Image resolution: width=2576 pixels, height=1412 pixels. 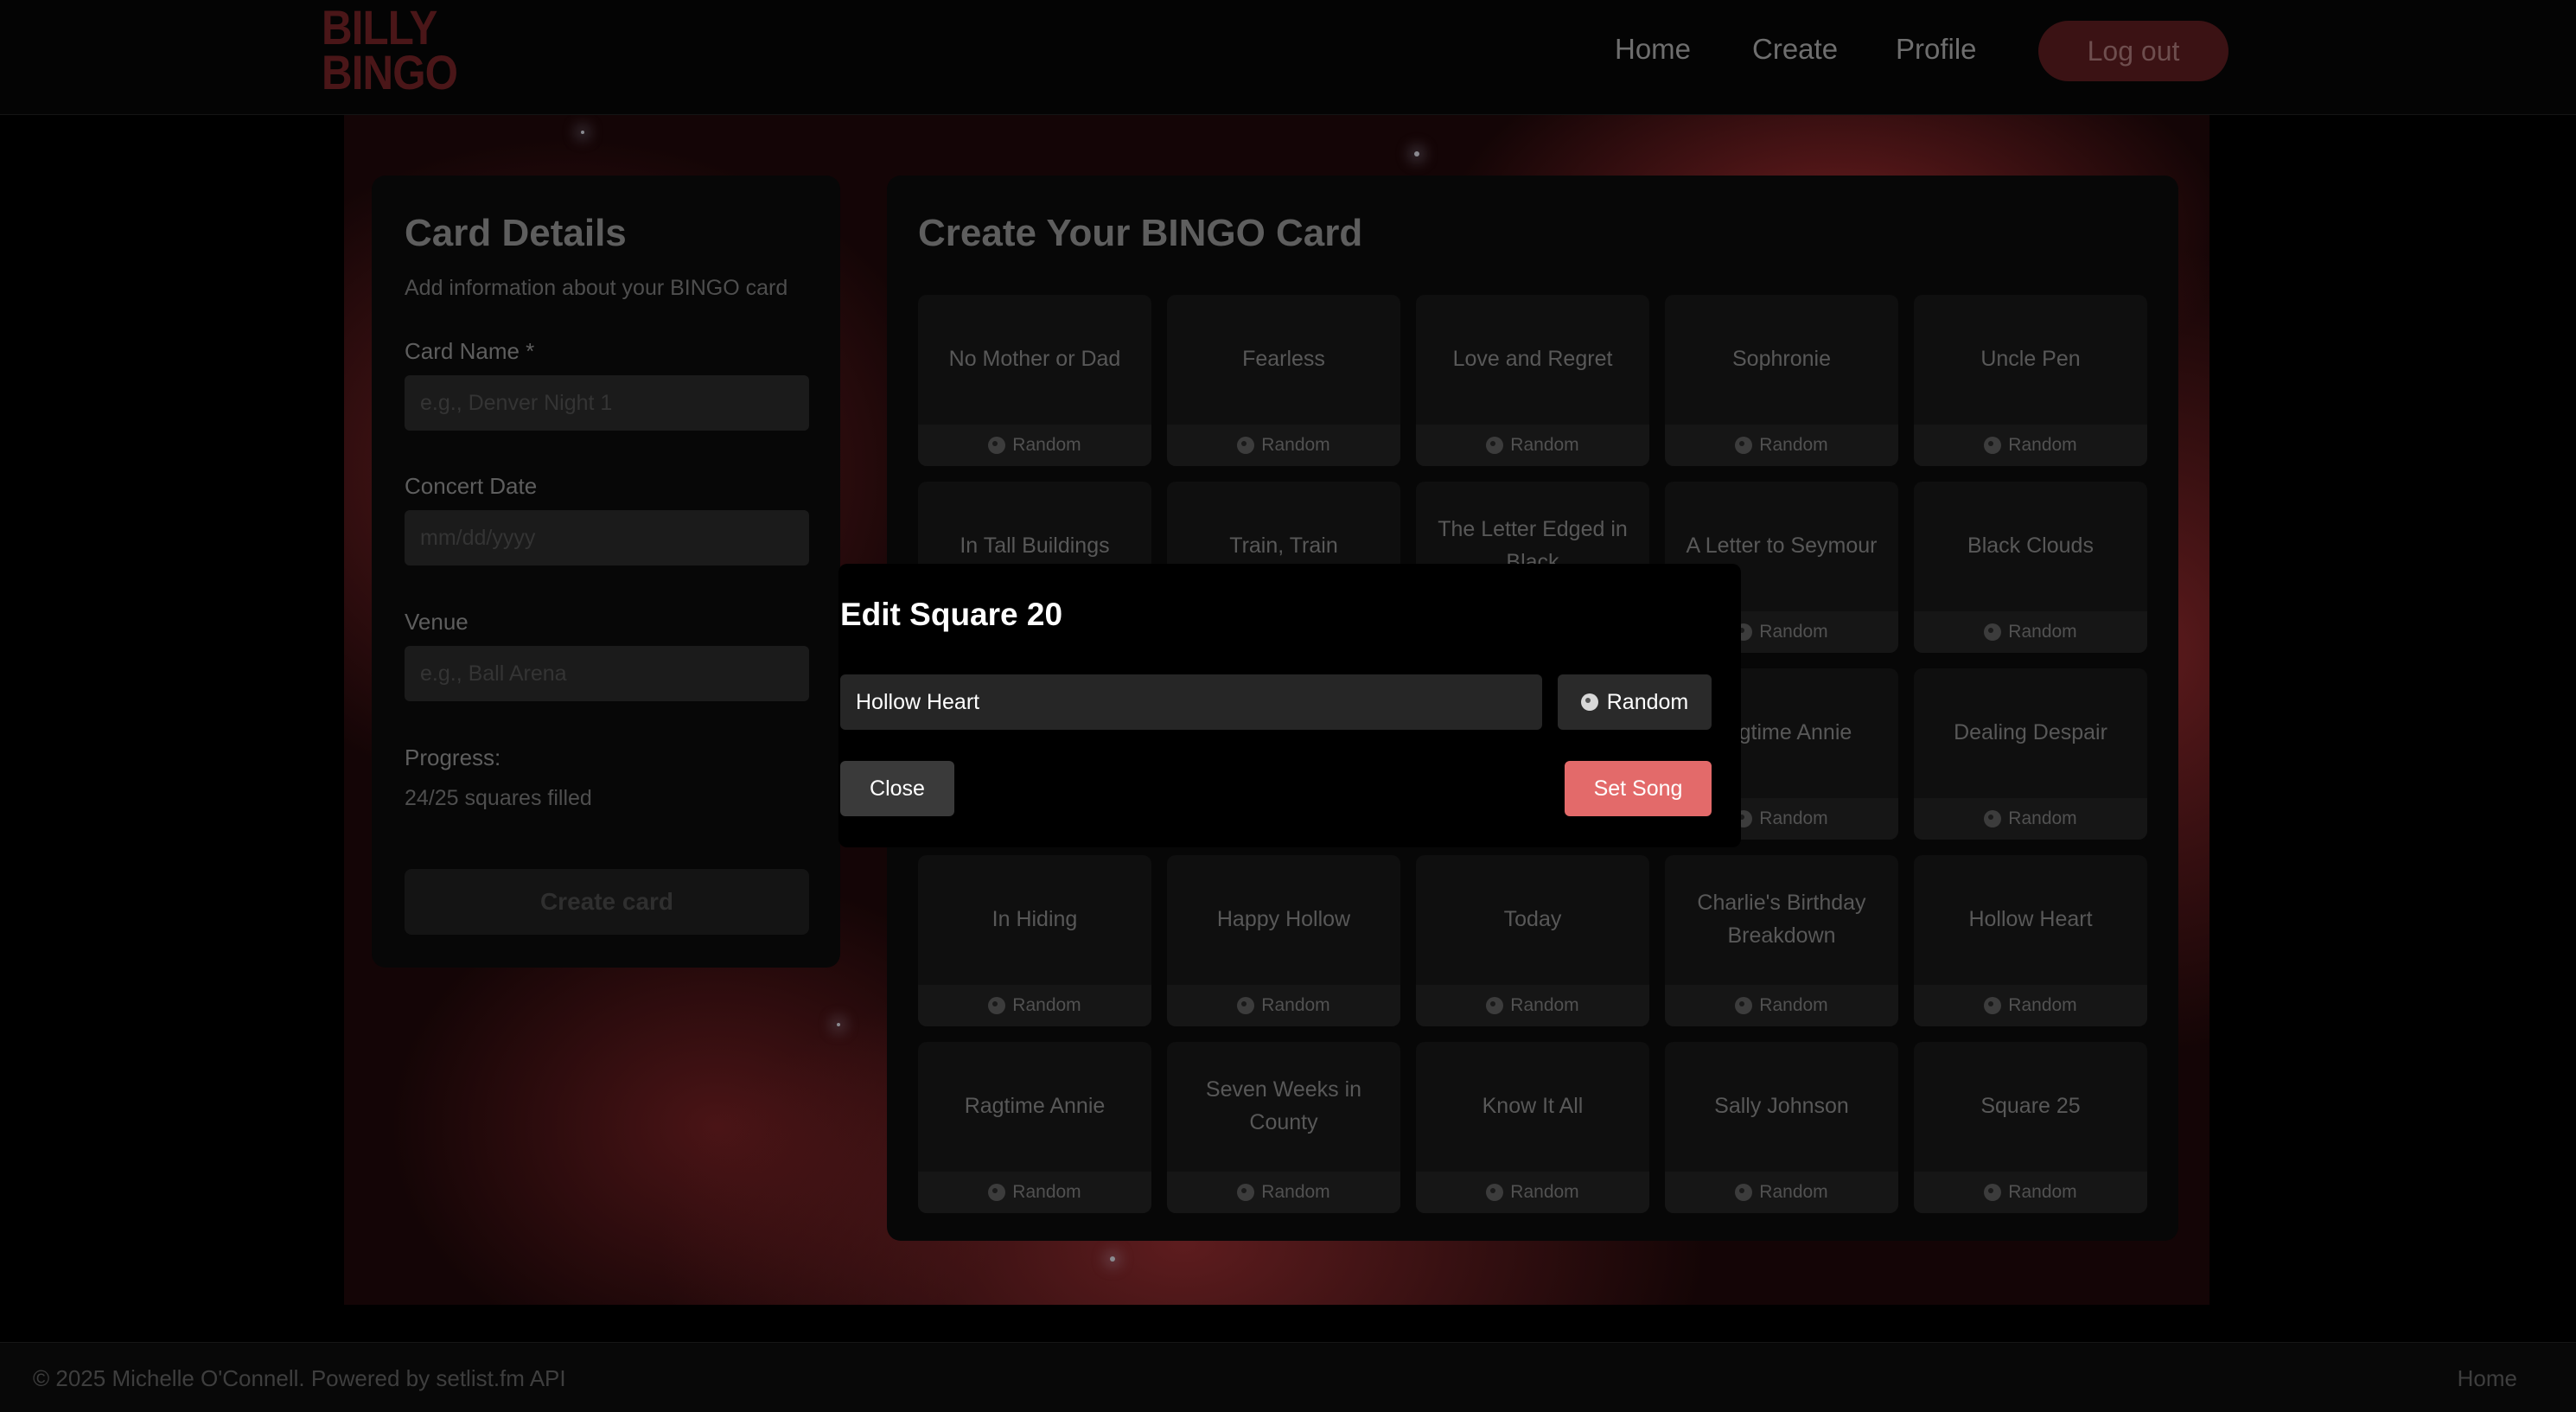 I want to click on details-subtitle: Add information about your BINGO card, so click(x=596, y=288).